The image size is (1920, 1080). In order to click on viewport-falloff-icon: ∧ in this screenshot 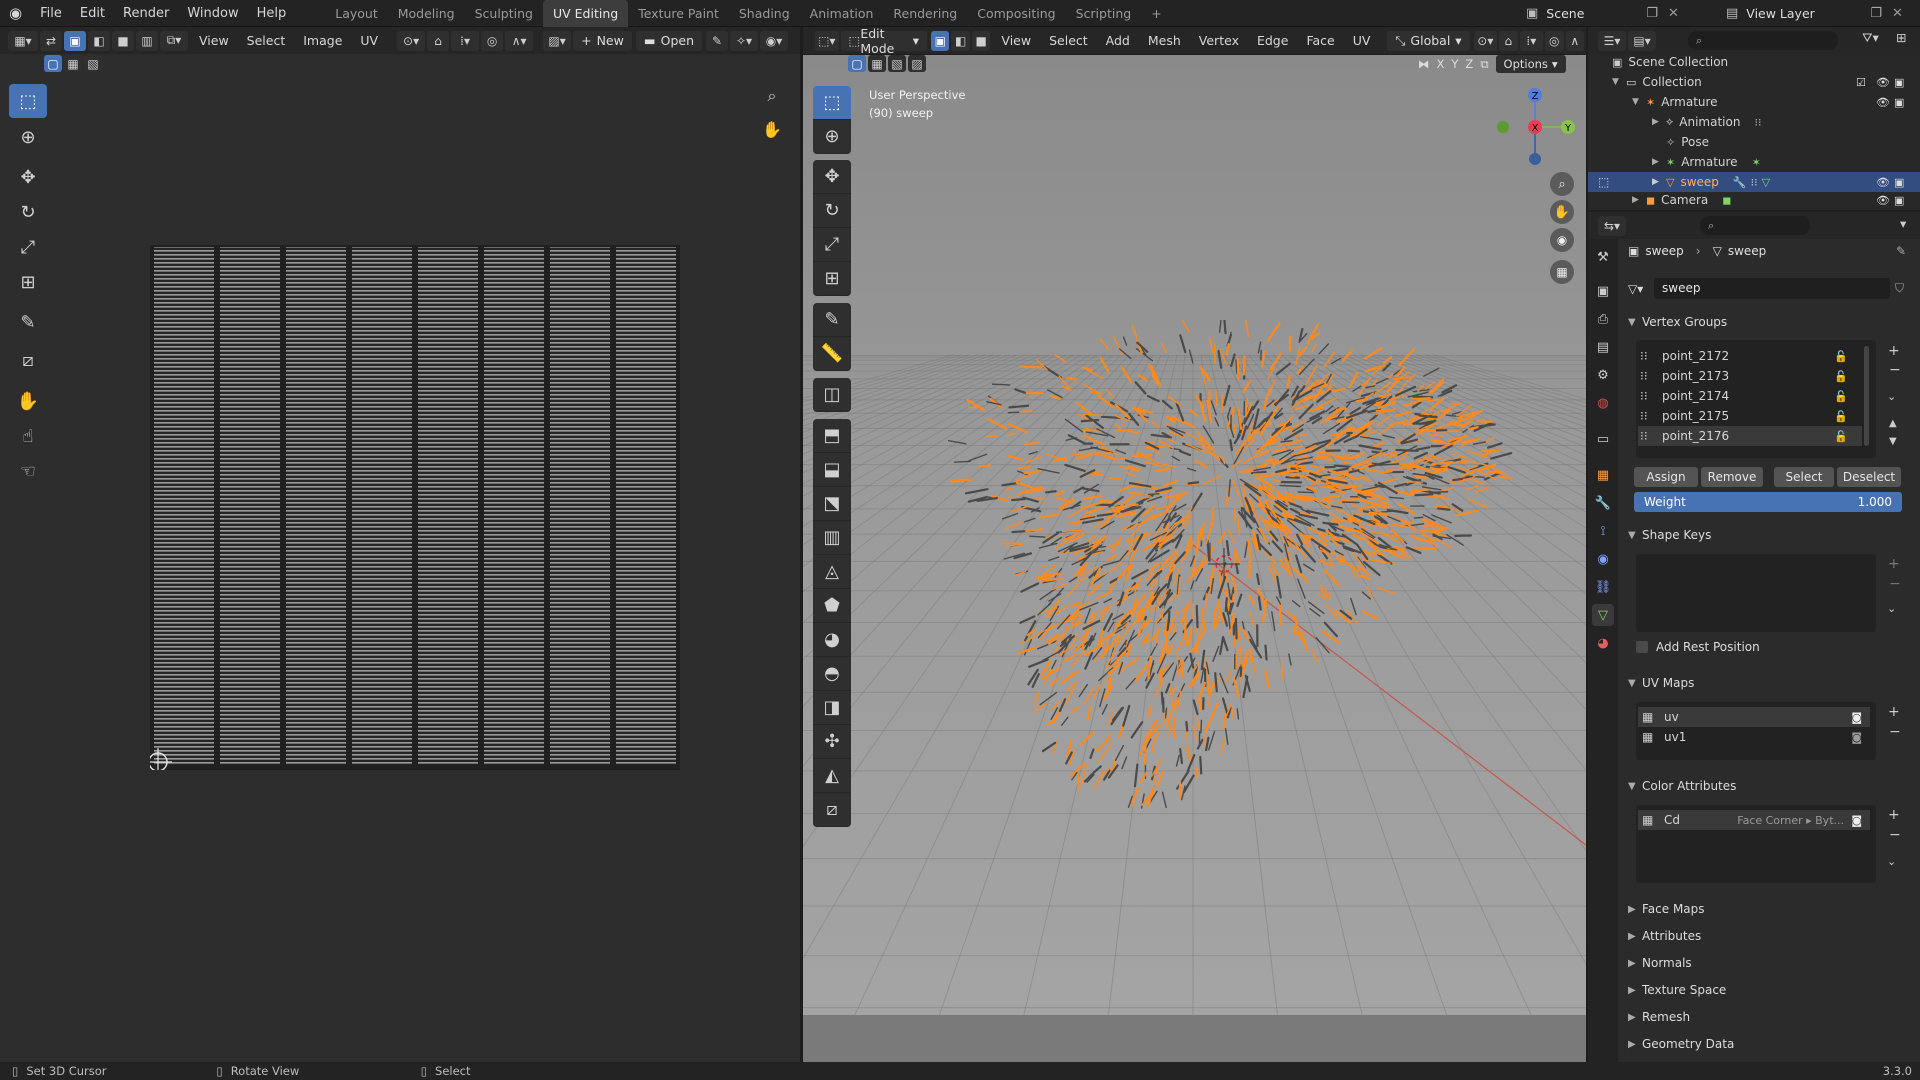, I will do `click(1574, 40)`.